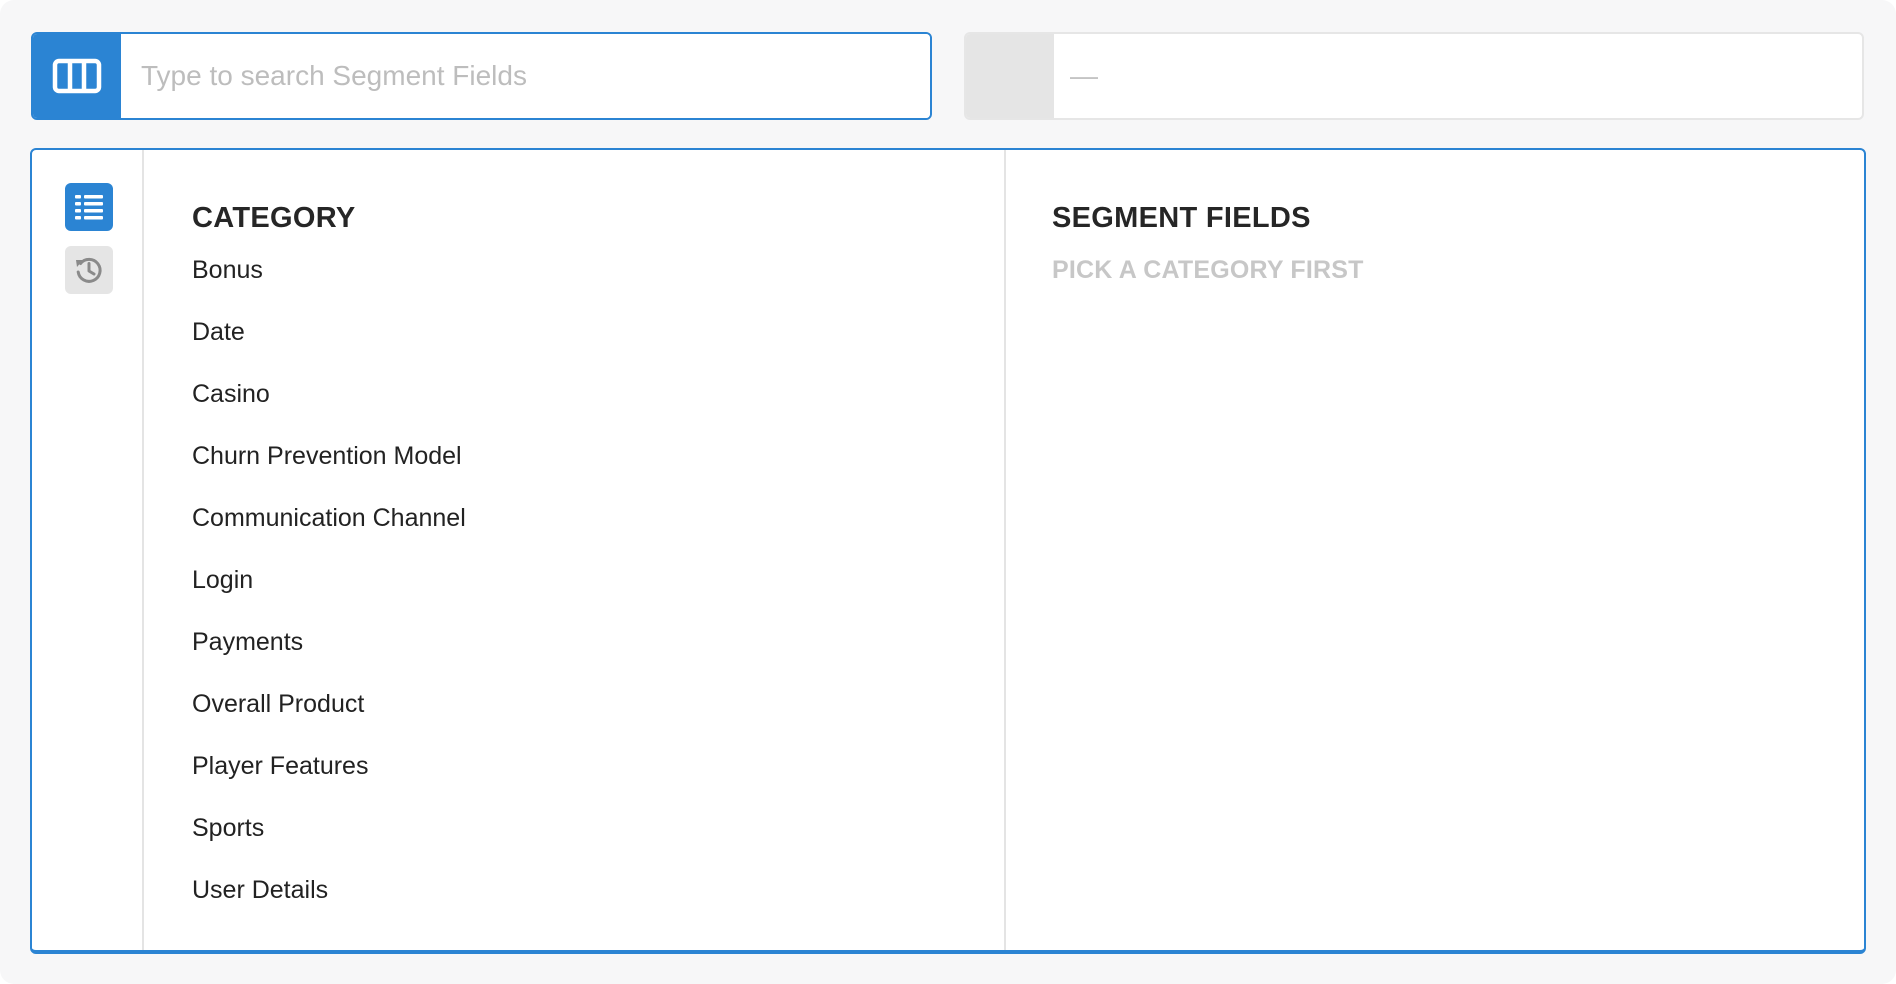  What do you see at coordinates (1084, 75) in the screenshot?
I see `selected-value-text: —` at bounding box center [1084, 75].